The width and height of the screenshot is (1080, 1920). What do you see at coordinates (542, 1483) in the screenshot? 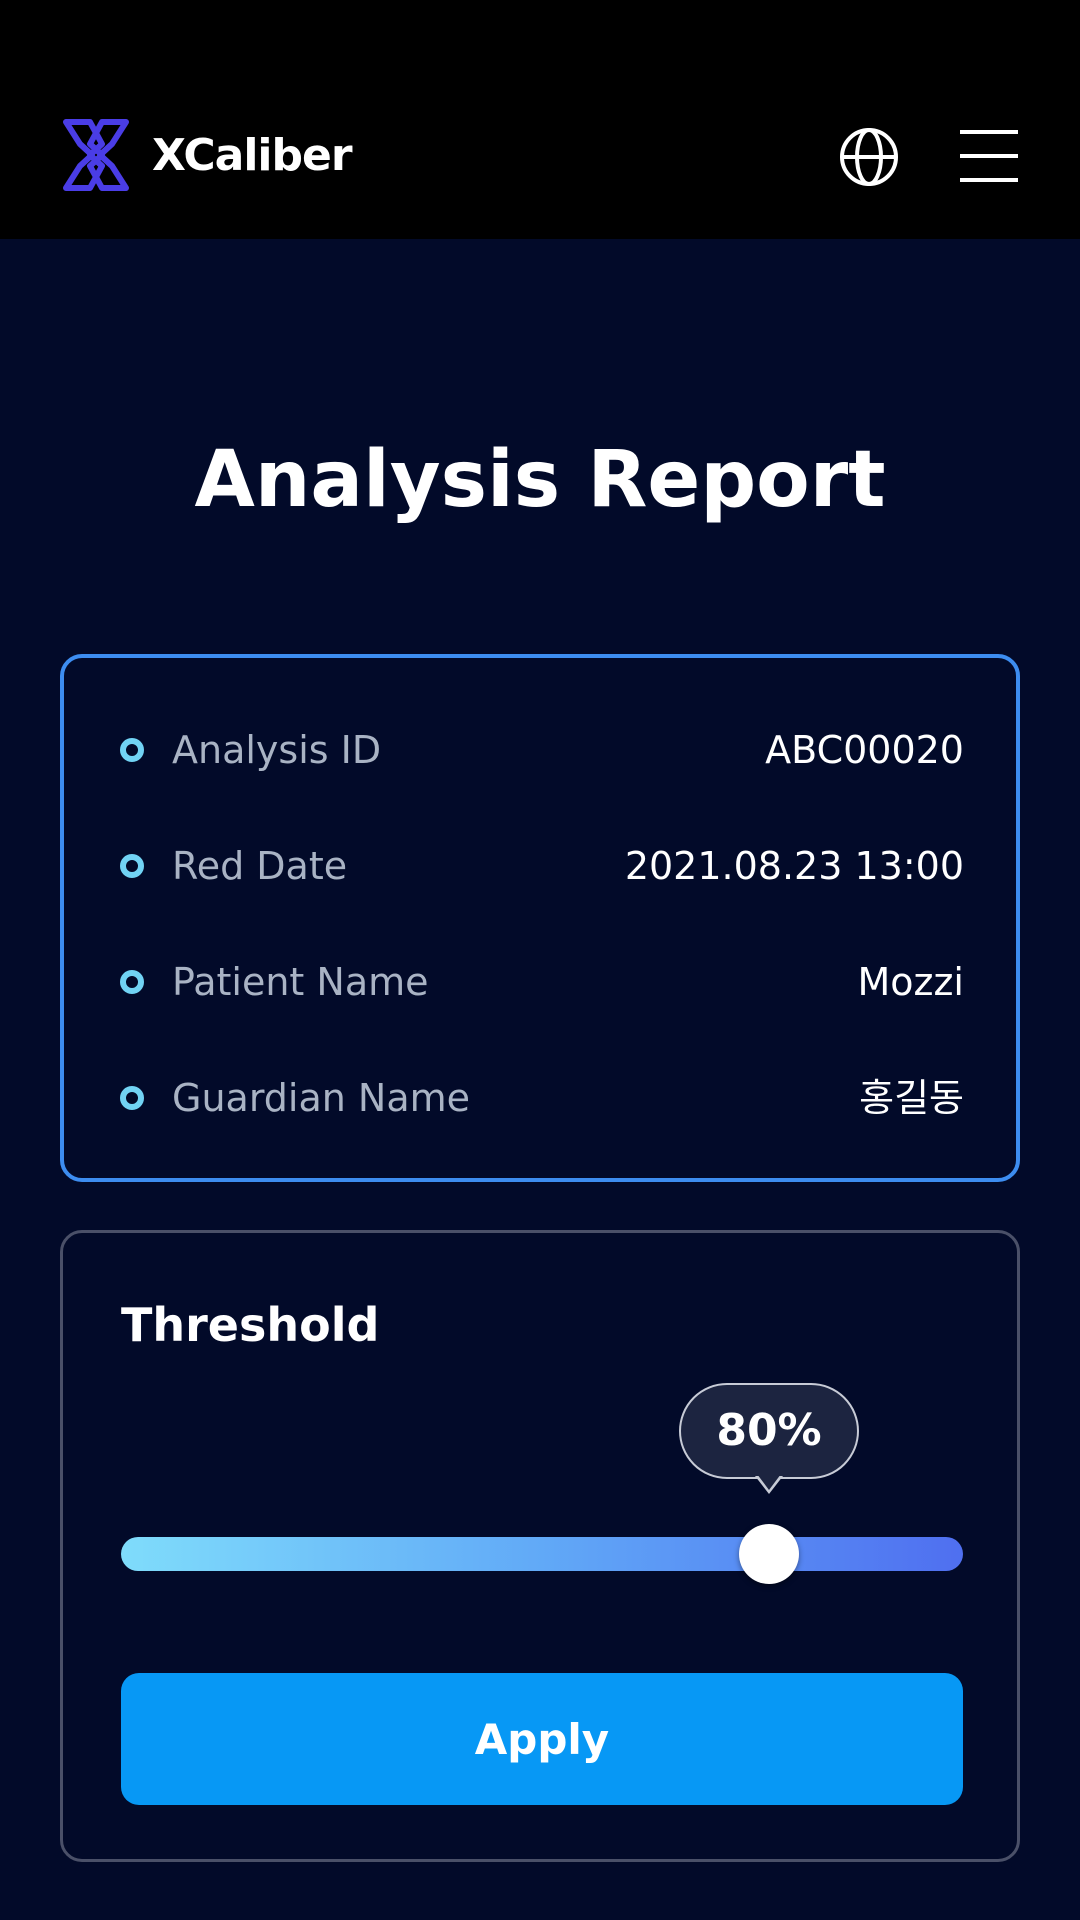
I see `threshold-slider: 80%` at bounding box center [542, 1483].